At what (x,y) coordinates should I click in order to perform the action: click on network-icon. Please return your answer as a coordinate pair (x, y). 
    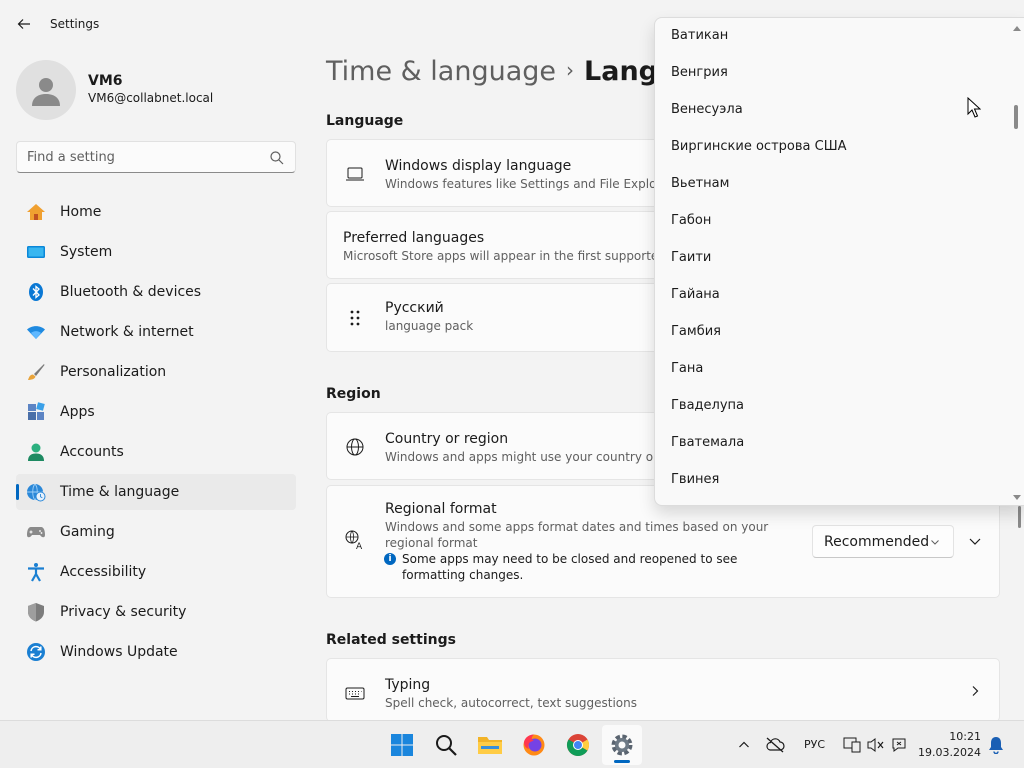
    Looking at the image, I should click on (852, 745).